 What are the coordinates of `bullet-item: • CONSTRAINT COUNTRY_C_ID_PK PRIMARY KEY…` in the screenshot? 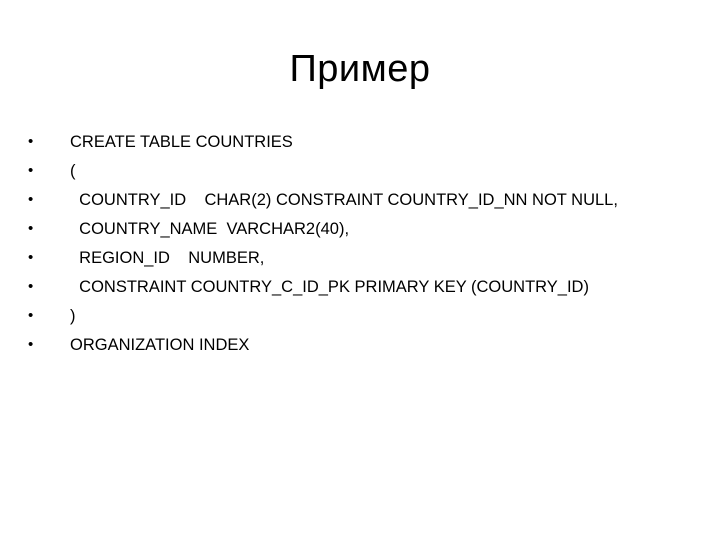 It's located at (308, 289).